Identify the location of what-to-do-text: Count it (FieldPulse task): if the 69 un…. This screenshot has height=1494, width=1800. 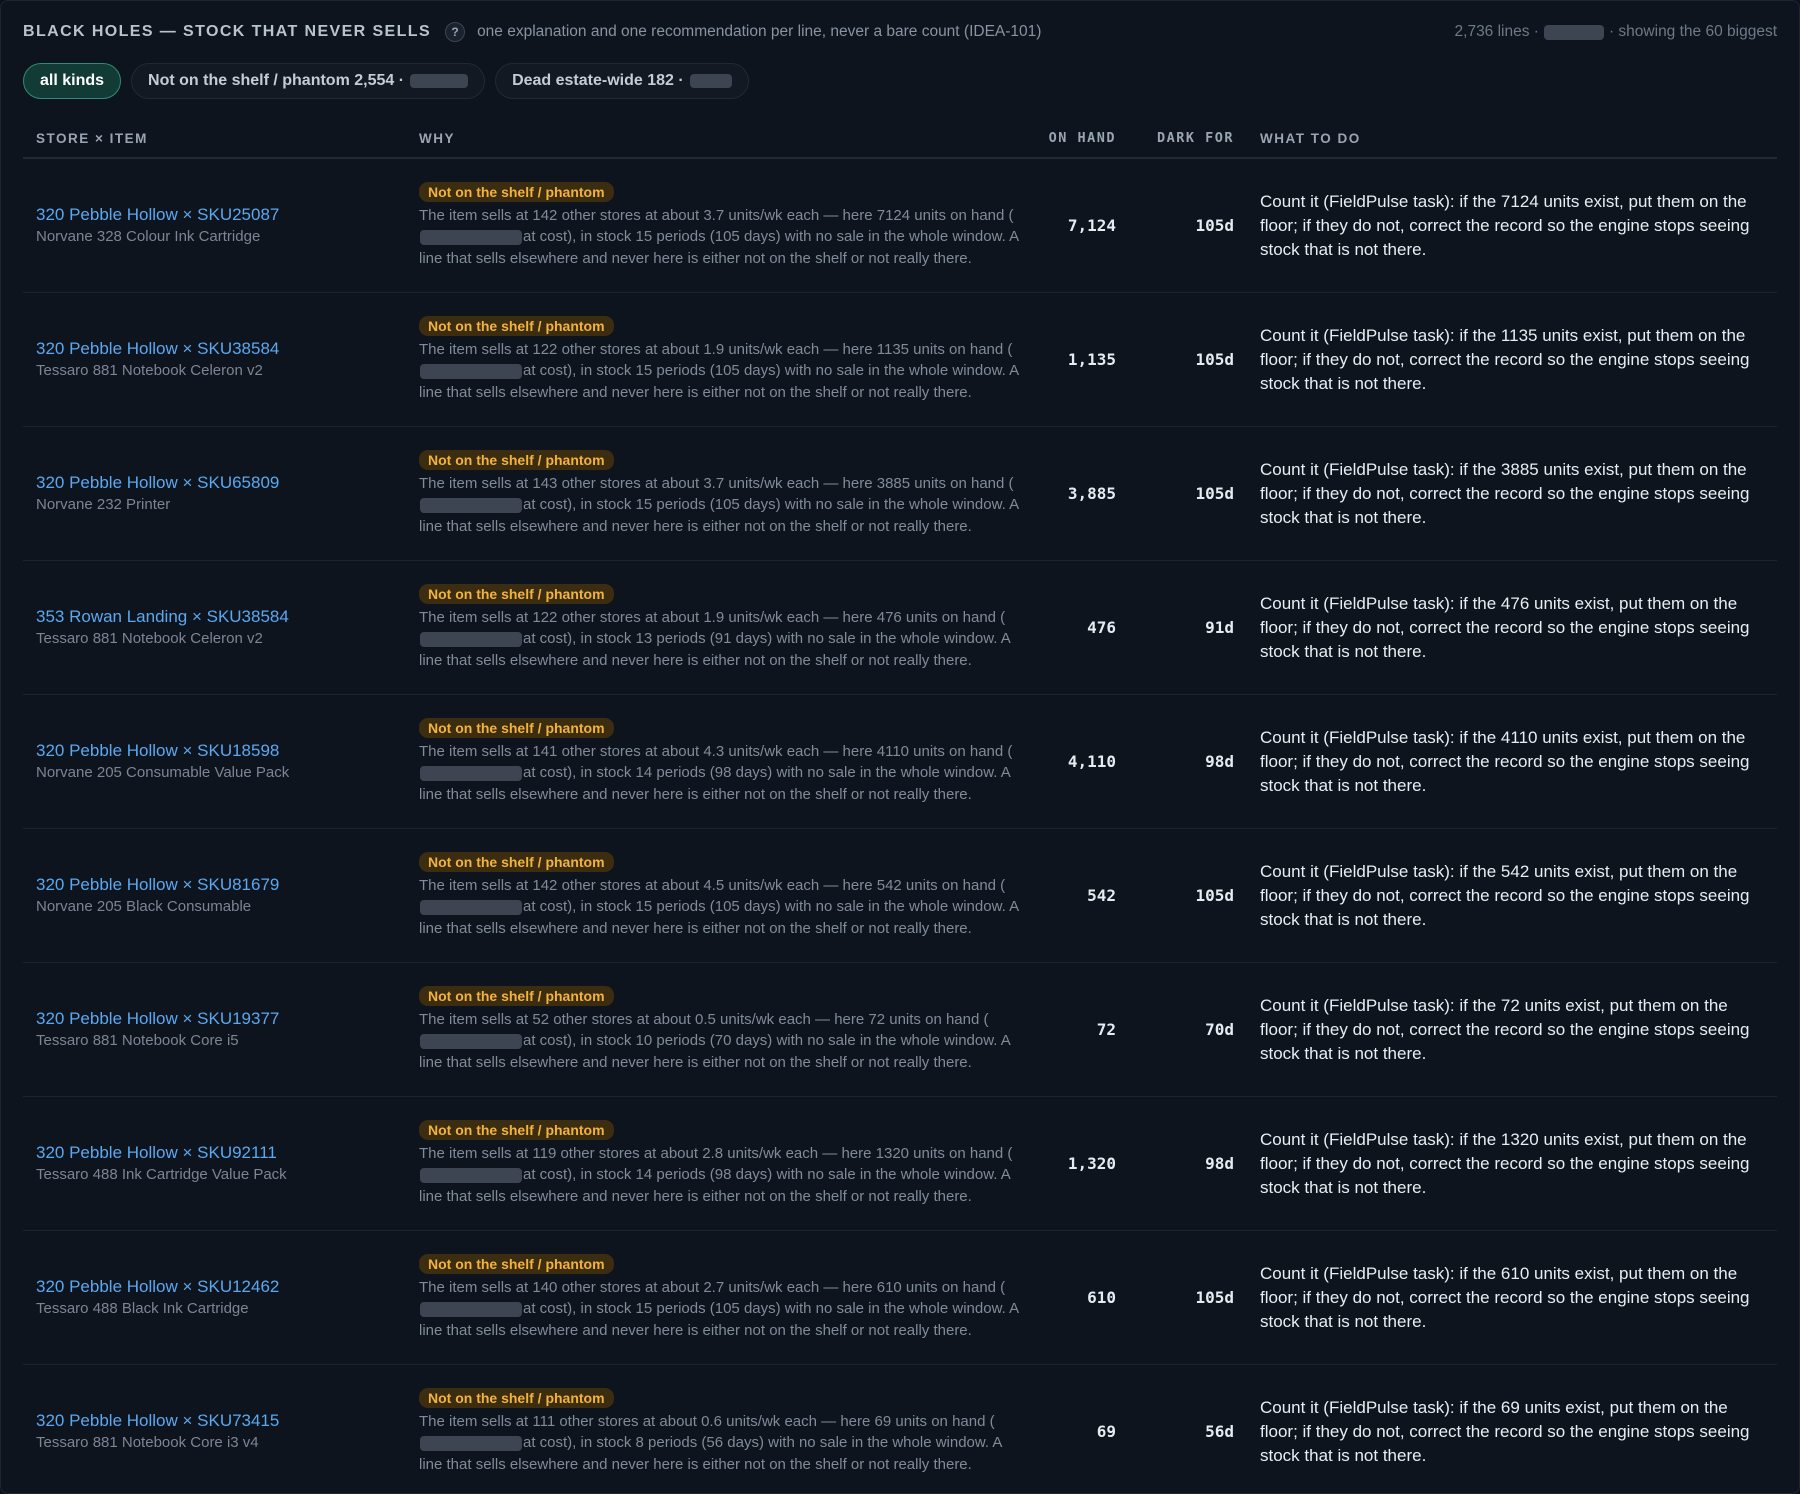
(1505, 1431).